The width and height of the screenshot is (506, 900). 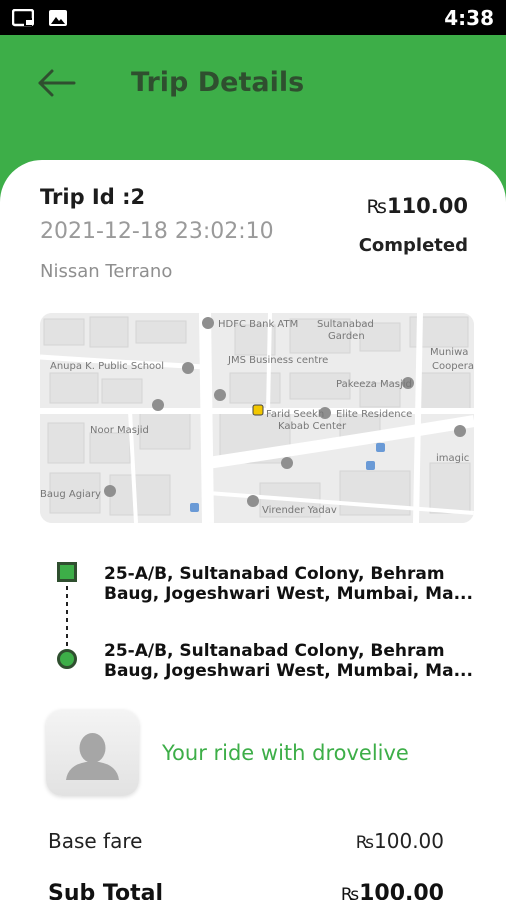 What do you see at coordinates (23, 18) in the screenshot?
I see `screen-cast-icon` at bounding box center [23, 18].